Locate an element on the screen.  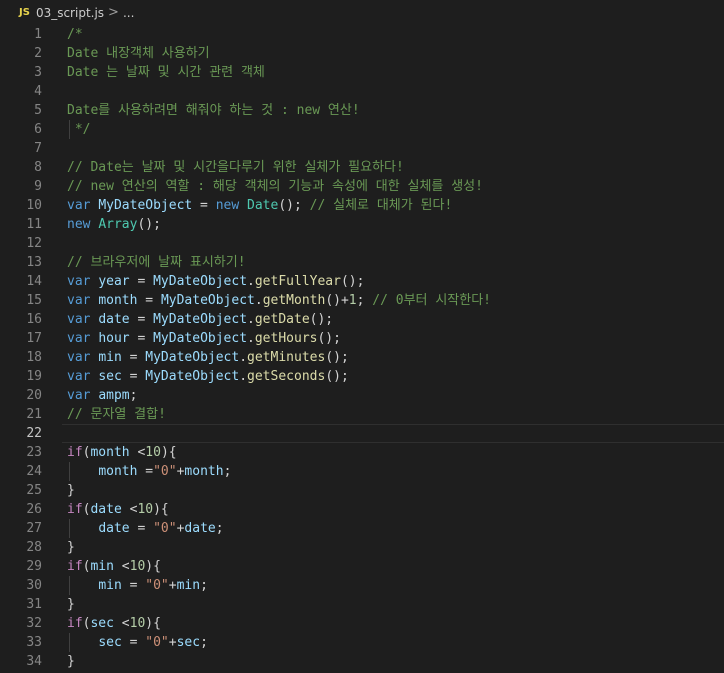
code-line: 34} is located at coordinates (362, 661).